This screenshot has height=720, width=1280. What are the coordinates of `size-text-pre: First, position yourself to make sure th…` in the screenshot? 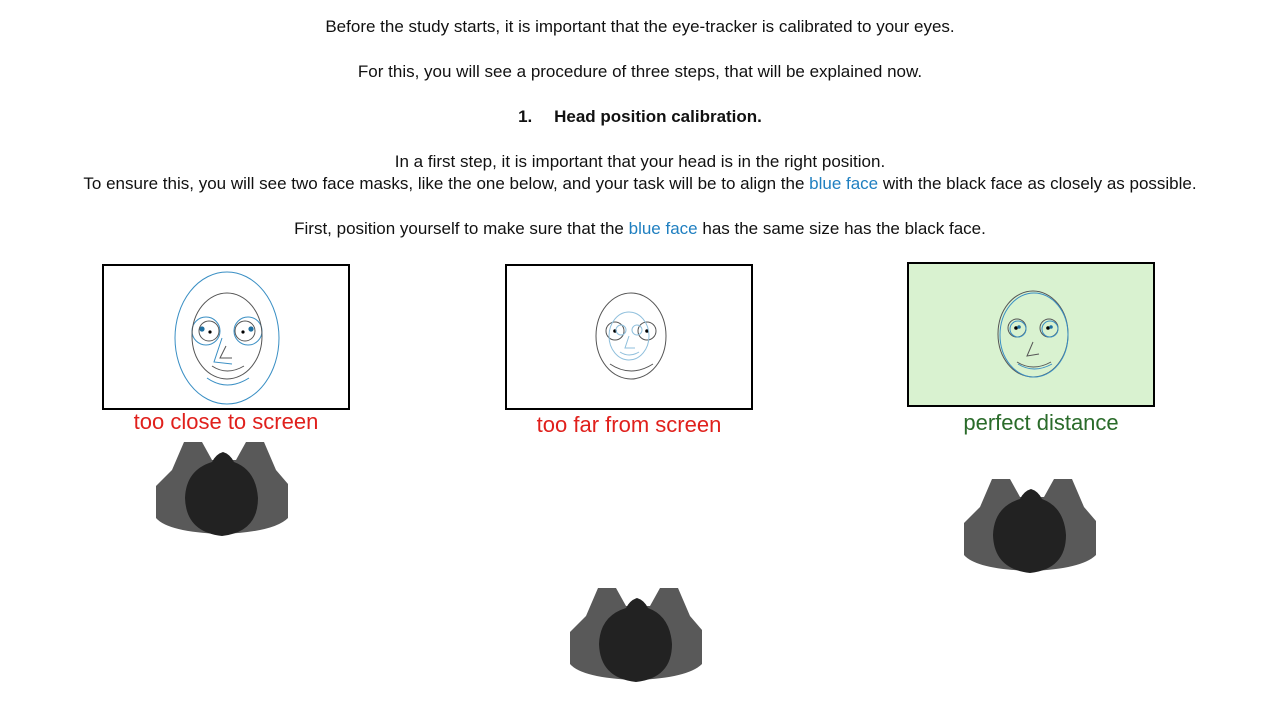 It's located at (459, 228).